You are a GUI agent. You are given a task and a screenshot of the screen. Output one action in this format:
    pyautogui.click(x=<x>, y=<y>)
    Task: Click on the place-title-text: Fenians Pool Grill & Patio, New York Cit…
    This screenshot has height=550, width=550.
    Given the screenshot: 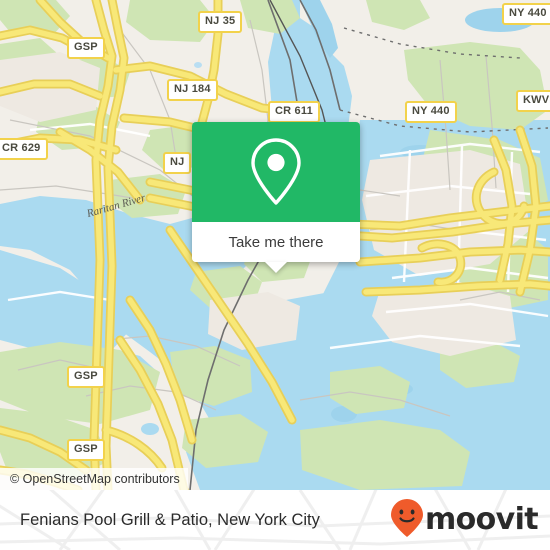 What is the action you would take?
    pyautogui.click(x=170, y=519)
    